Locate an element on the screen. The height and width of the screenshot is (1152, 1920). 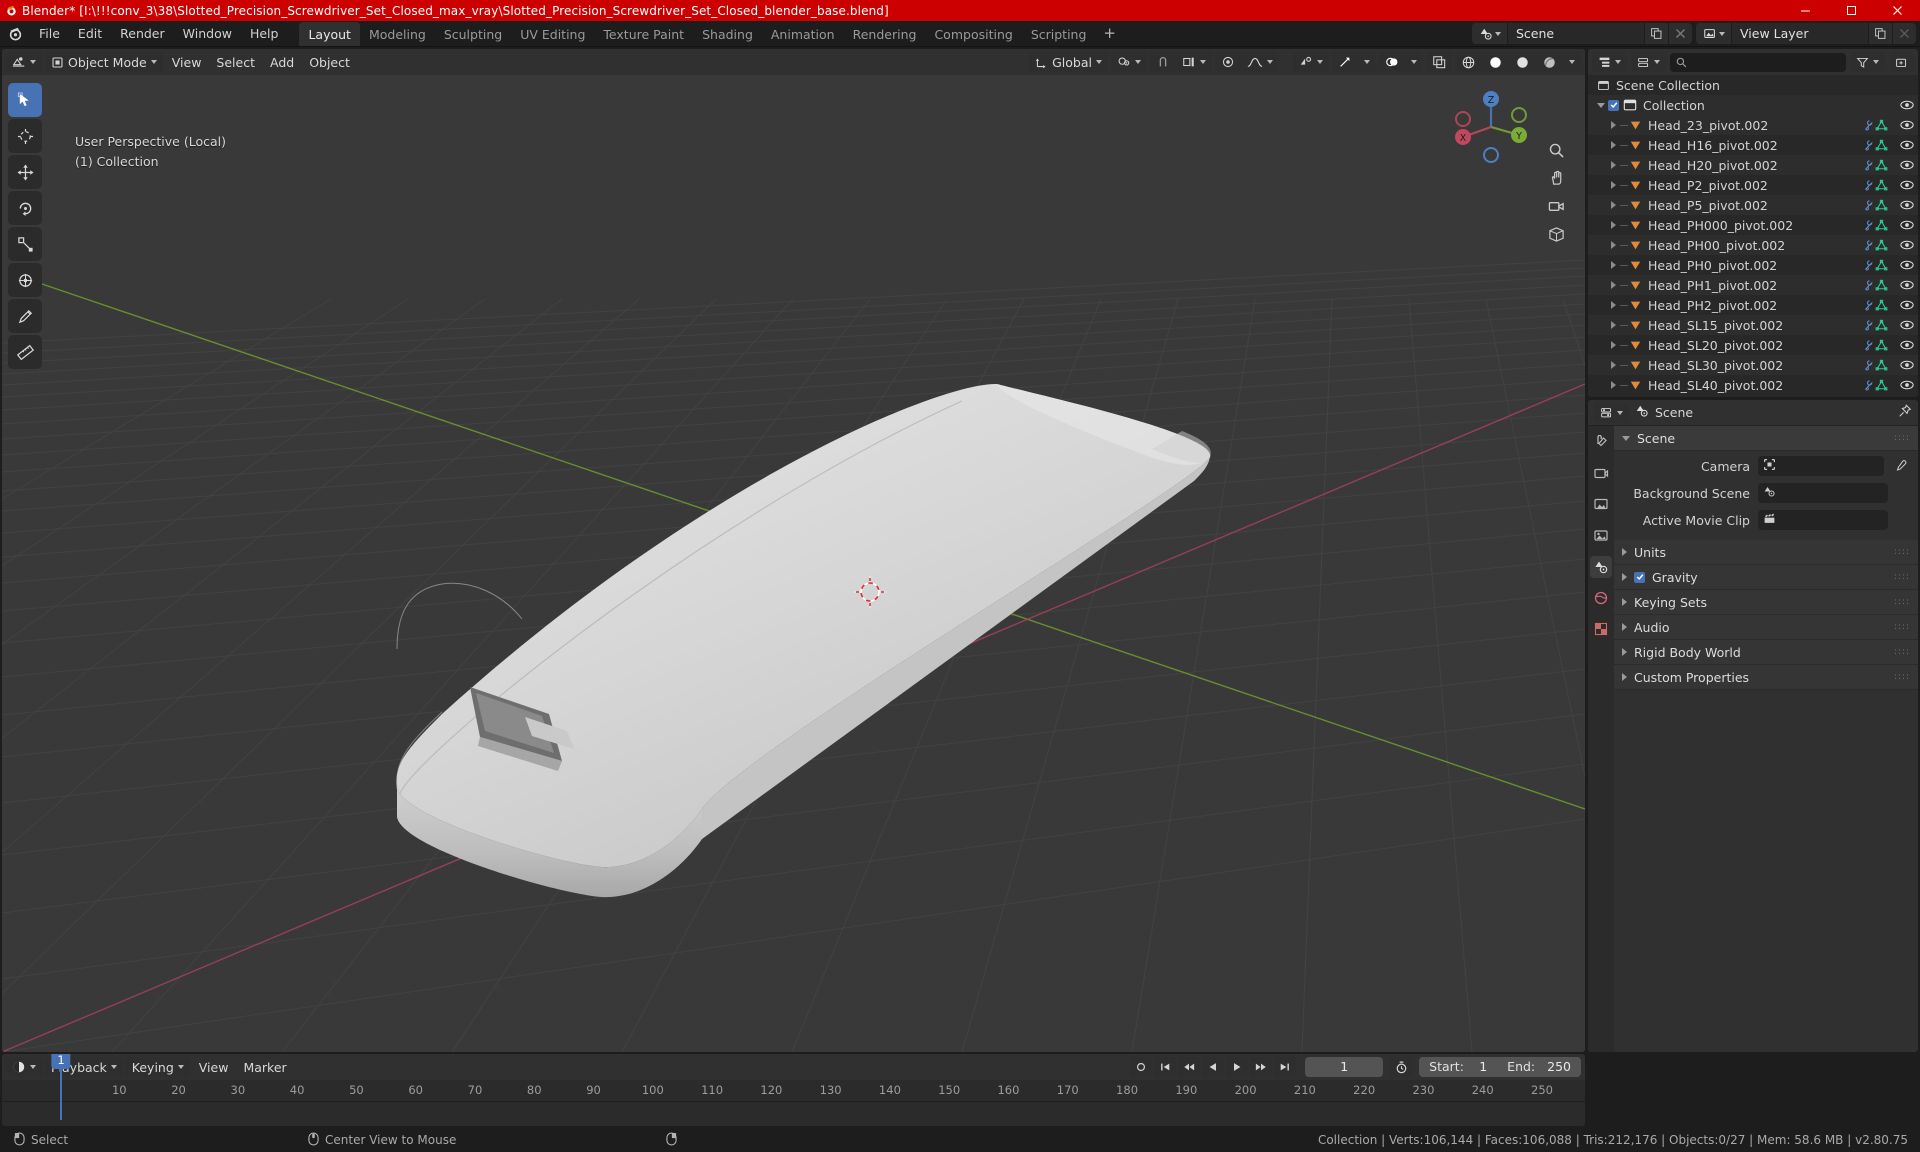
proportional-edit-toggle is located at coordinates (1228, 62).